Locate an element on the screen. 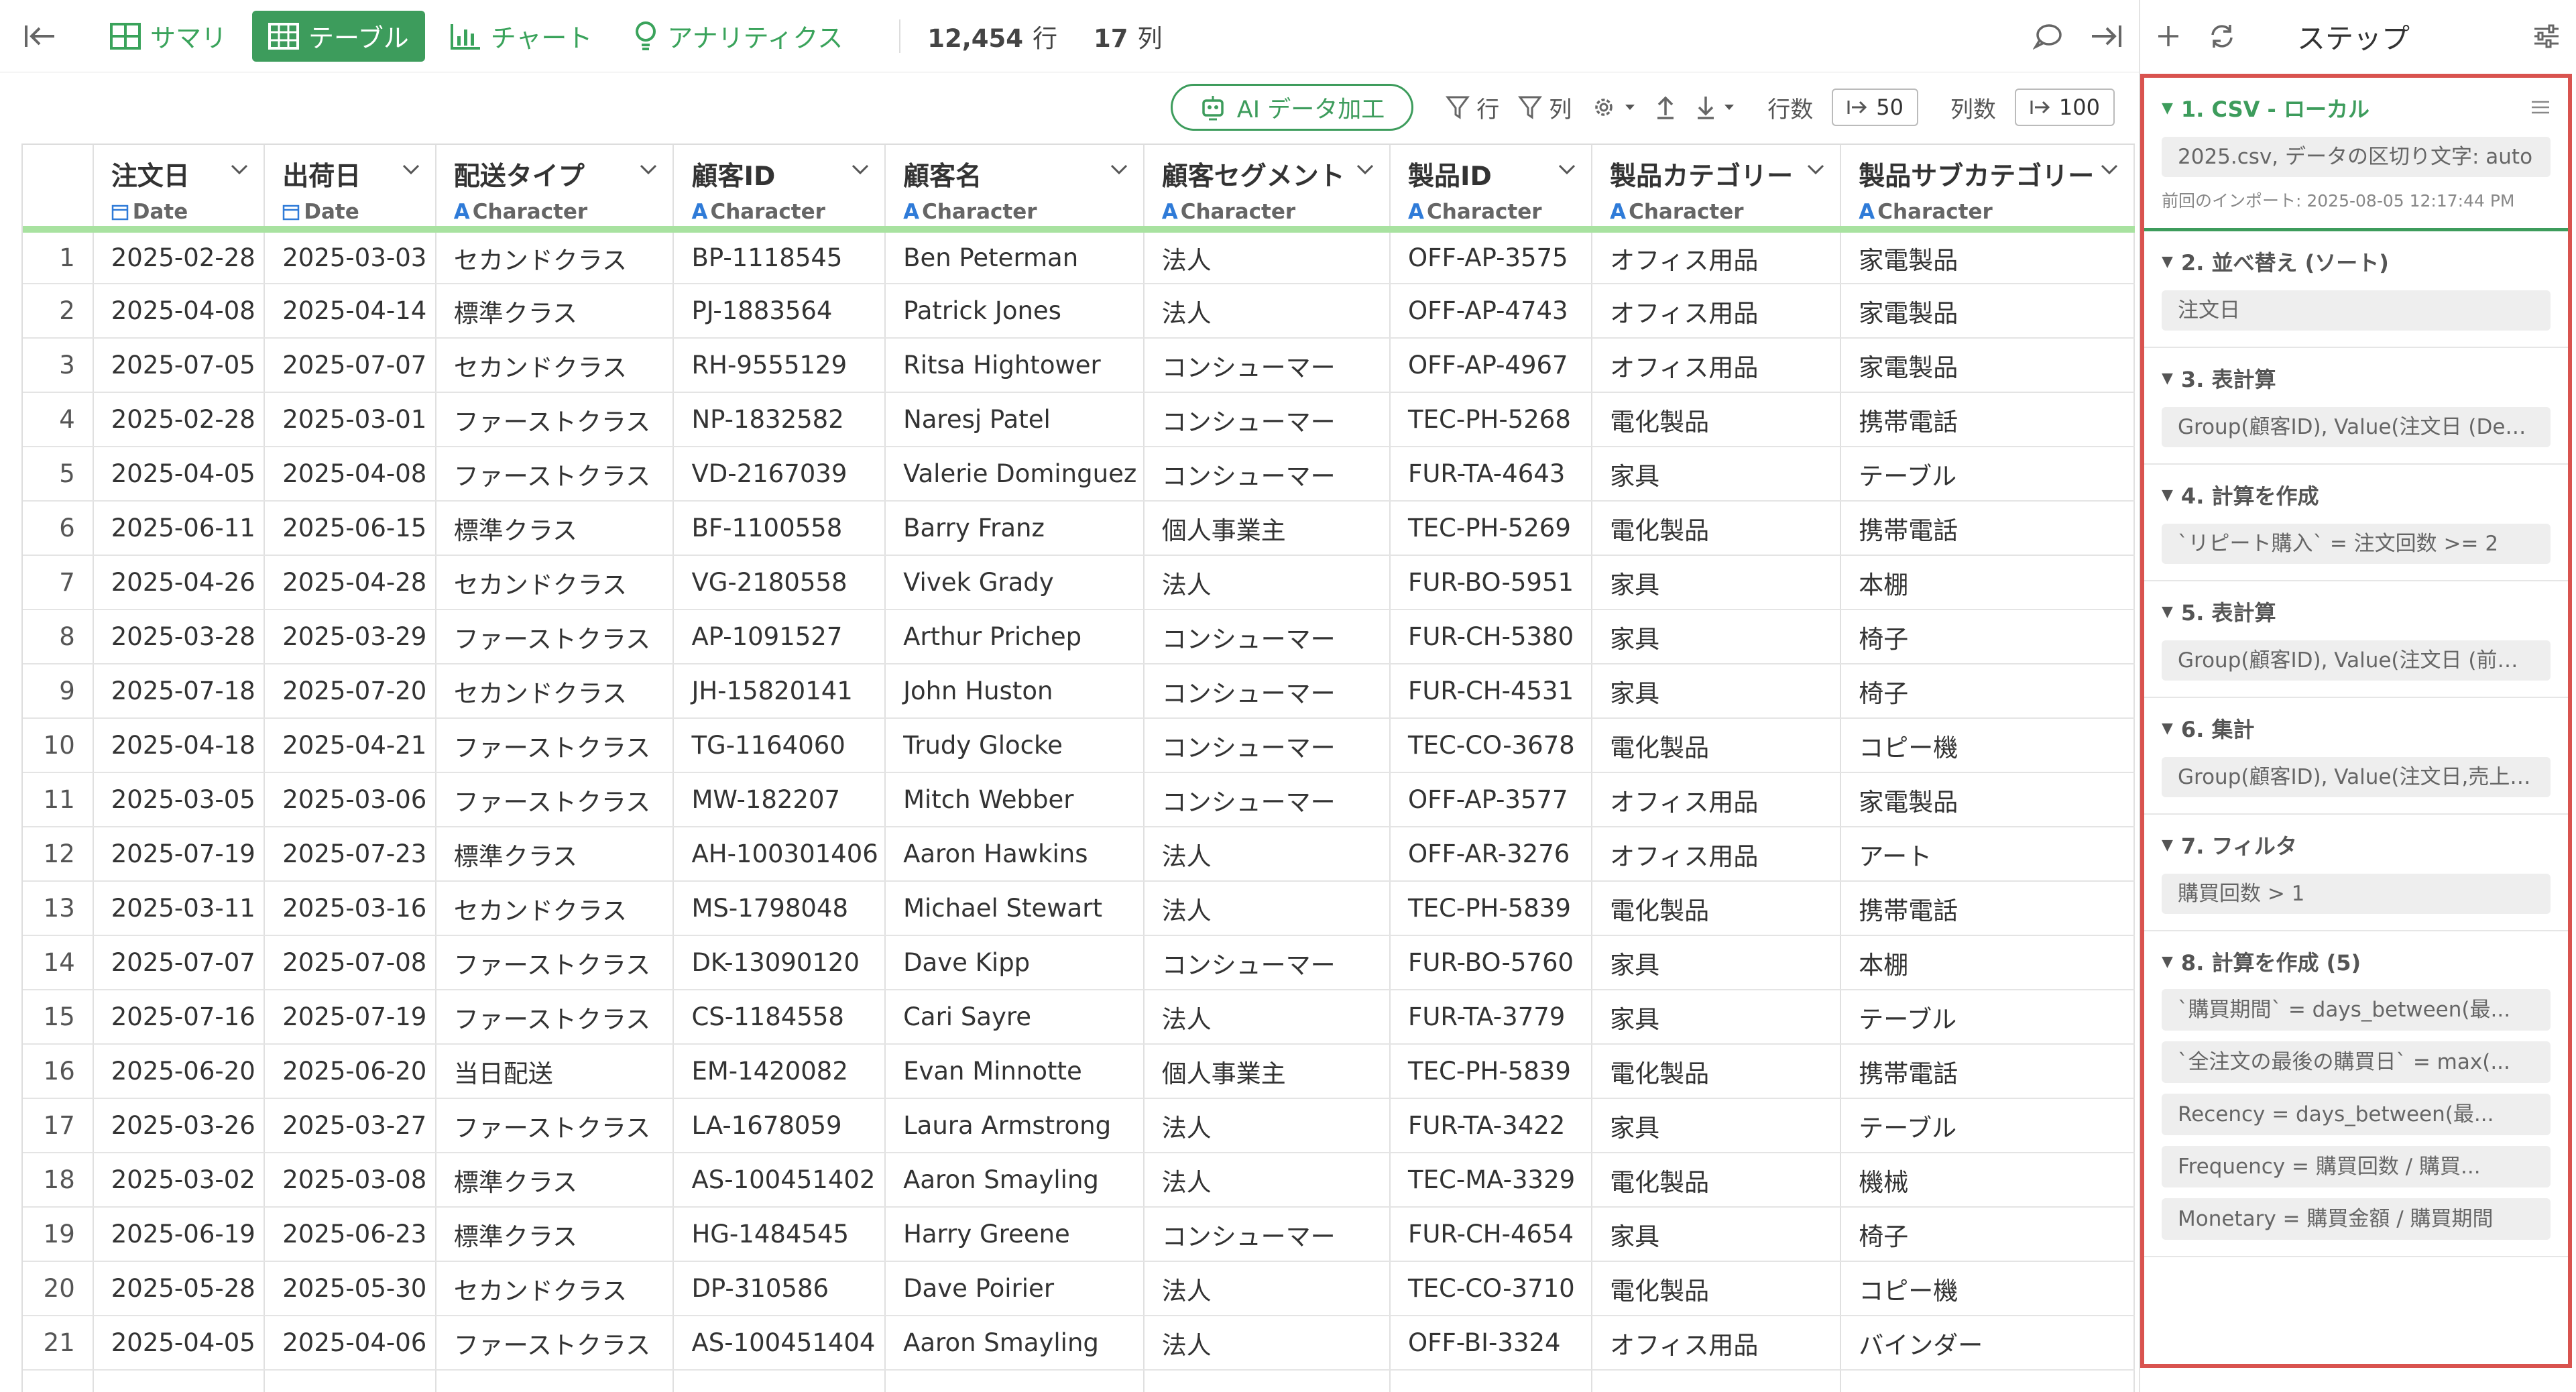  step-detail-chip: `リピート購入` = 注文回数 >= 2 is located at coordinates (2356, 544).